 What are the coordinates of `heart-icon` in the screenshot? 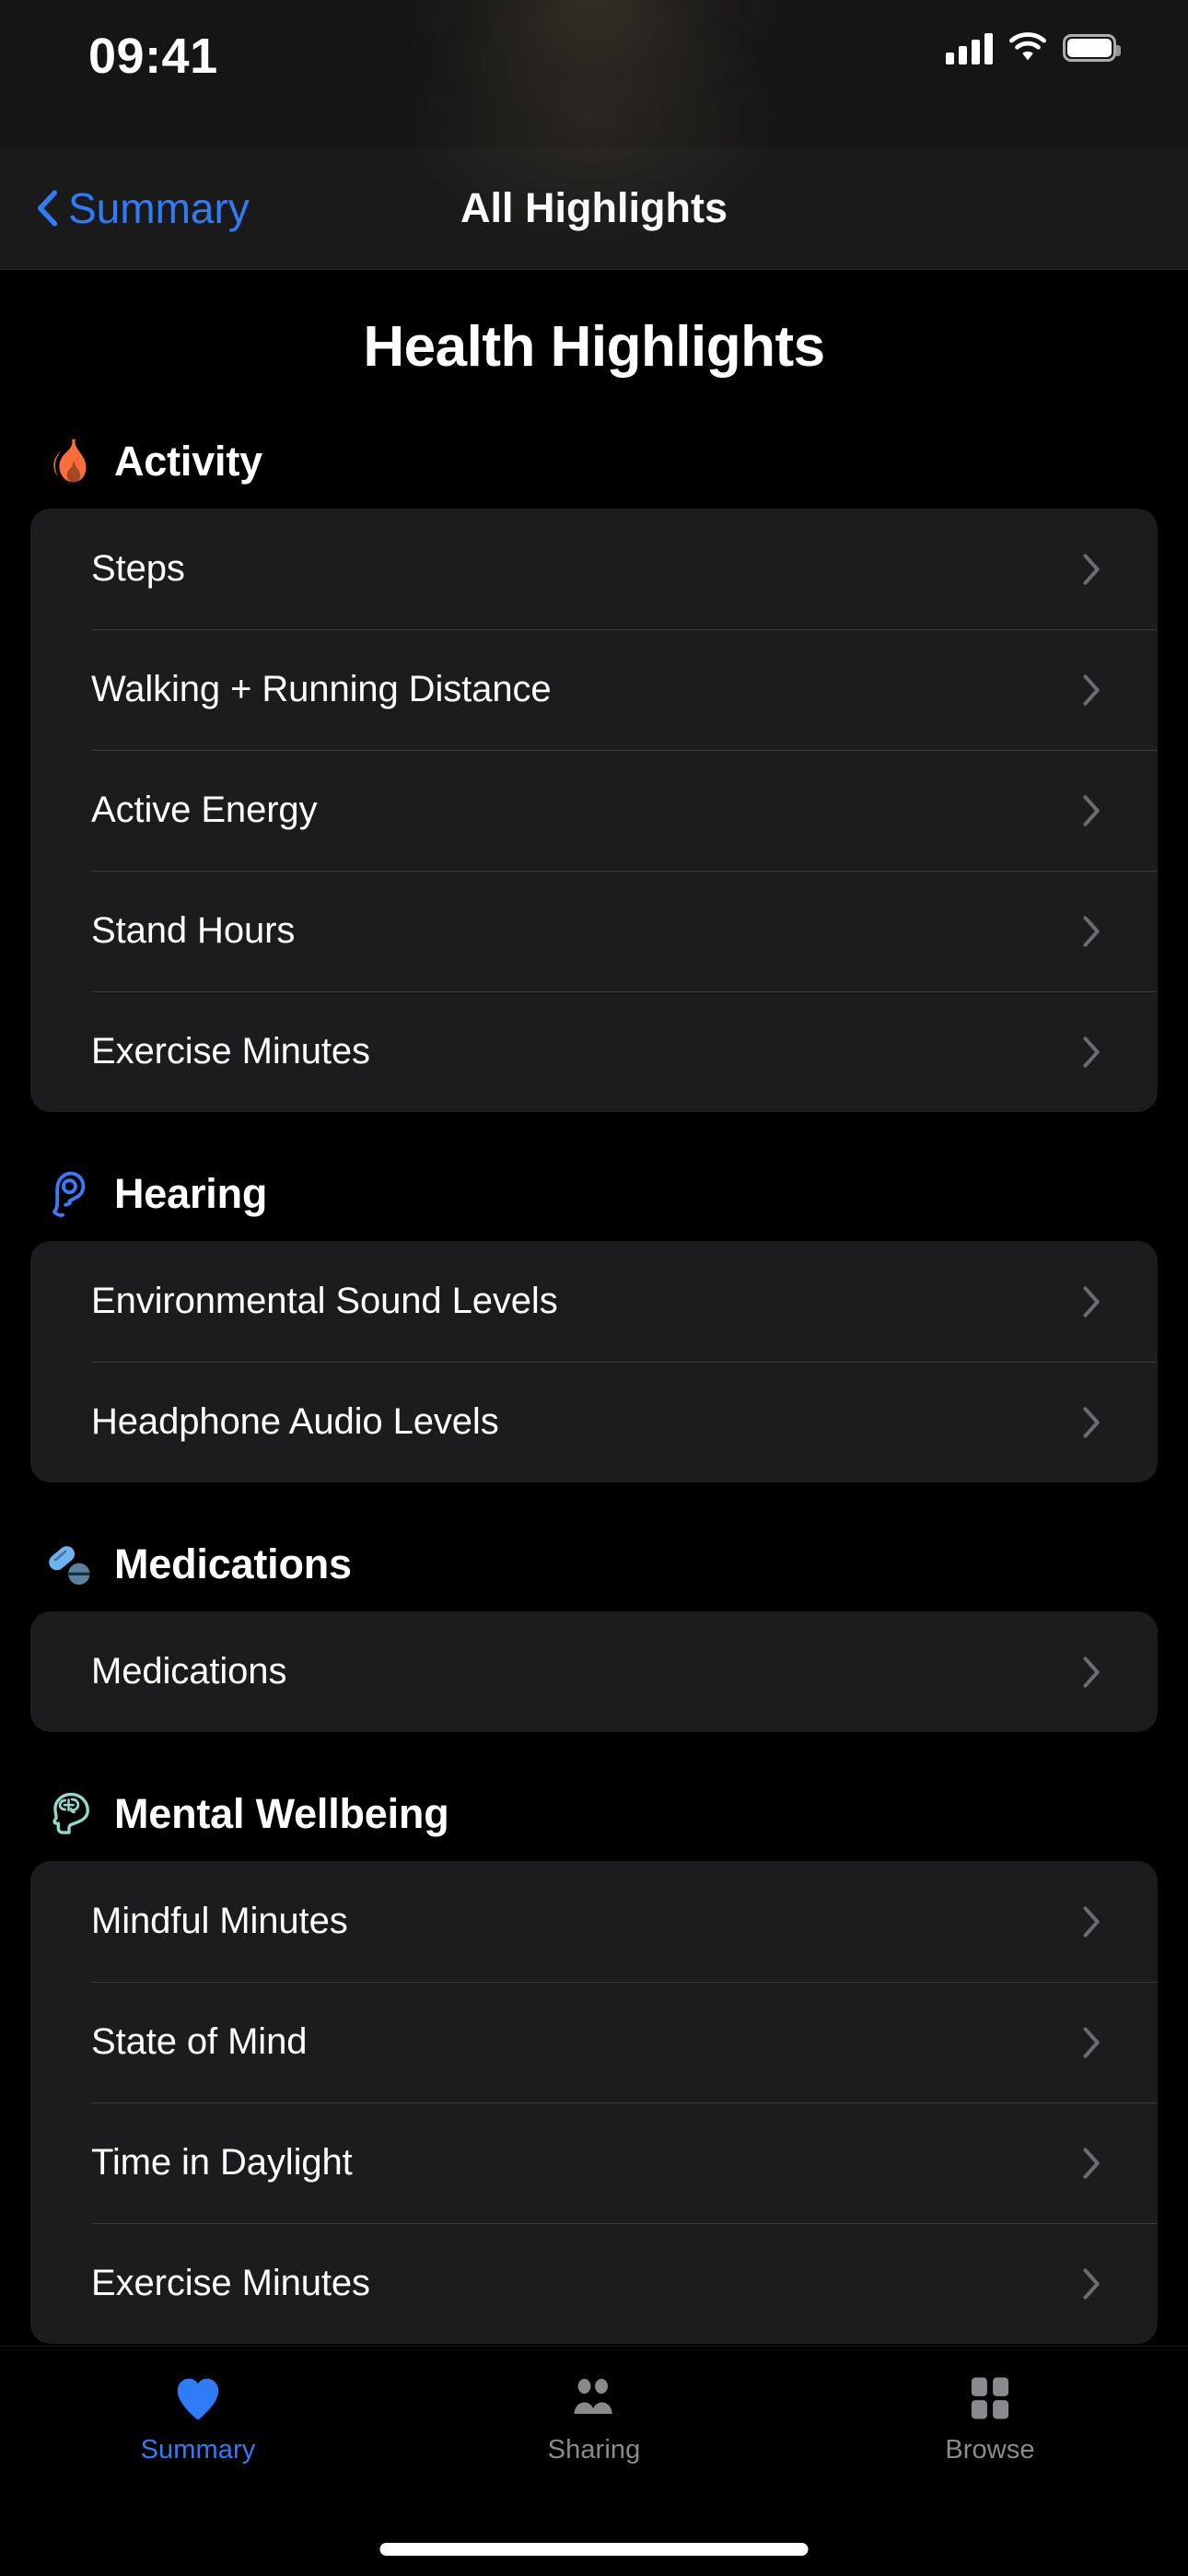 It's located at (198, 2399).